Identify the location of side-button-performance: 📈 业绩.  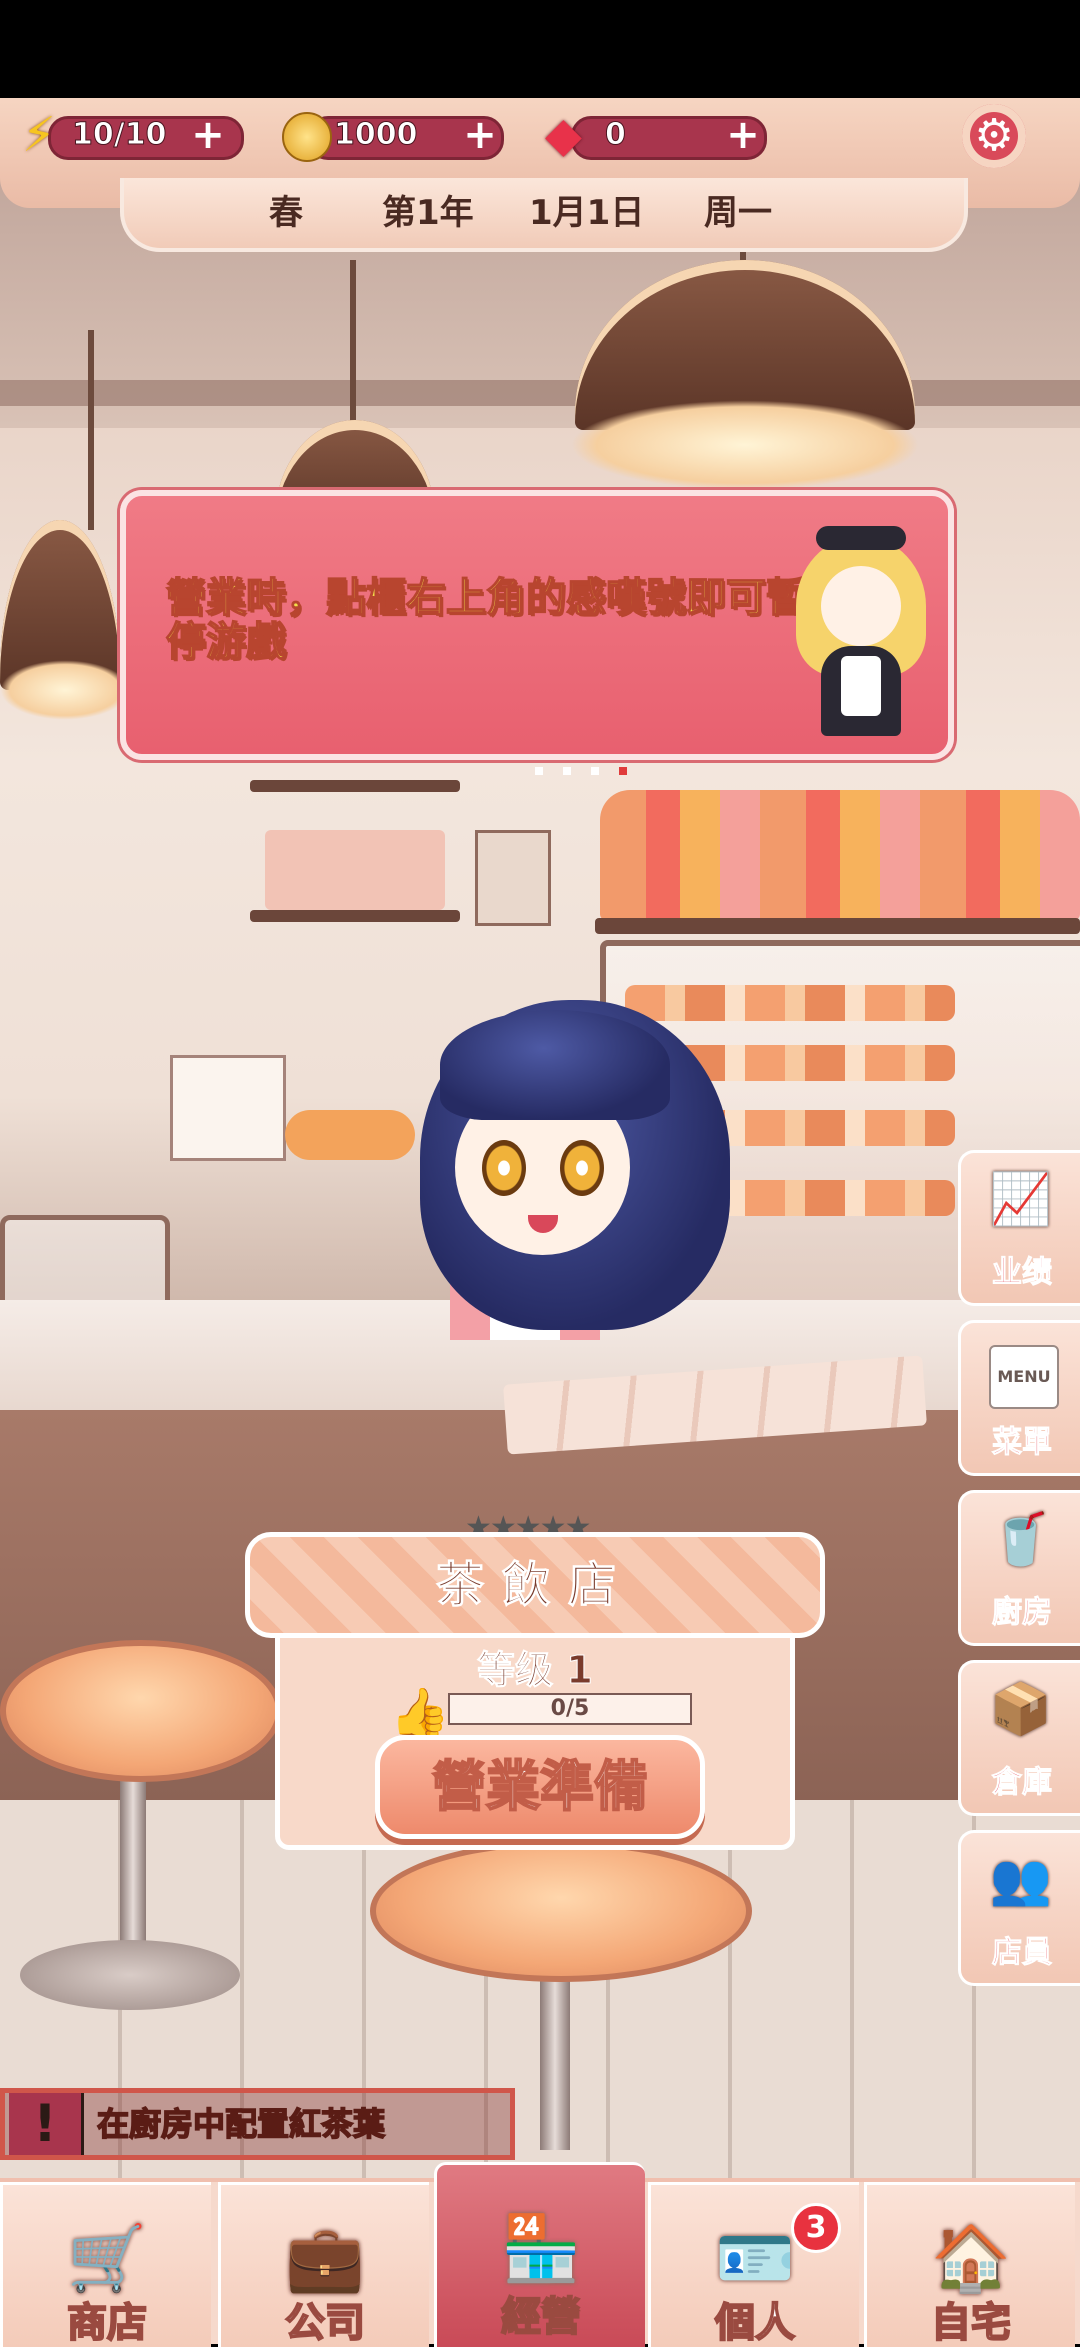
(1019, 1228).